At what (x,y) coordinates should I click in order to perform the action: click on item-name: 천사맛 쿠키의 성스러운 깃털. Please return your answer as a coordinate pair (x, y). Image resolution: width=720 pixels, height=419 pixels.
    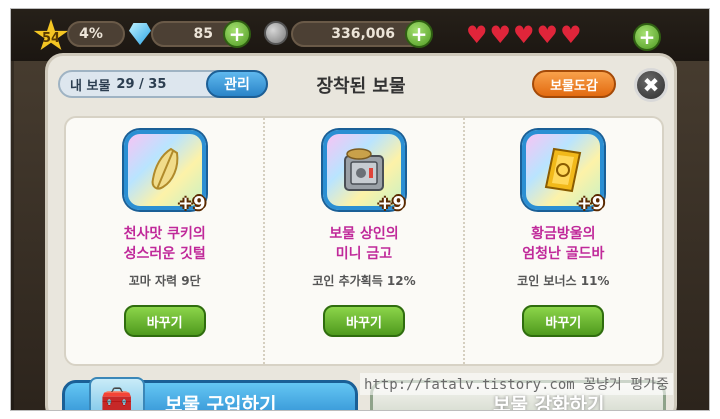
    Looking at the image, I should click on (165, 244).